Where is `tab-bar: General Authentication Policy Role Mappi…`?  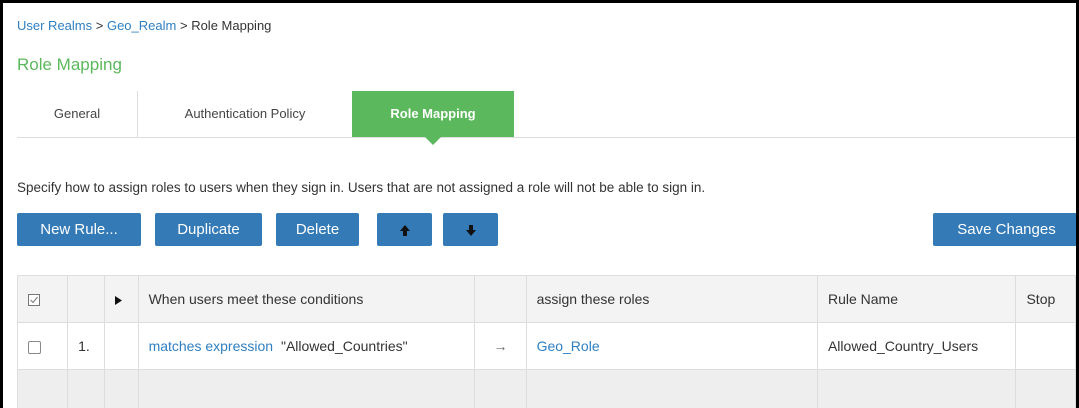
tab-bar: General Authentication Policy Role Mappi… is located at coordinates (546, 118).